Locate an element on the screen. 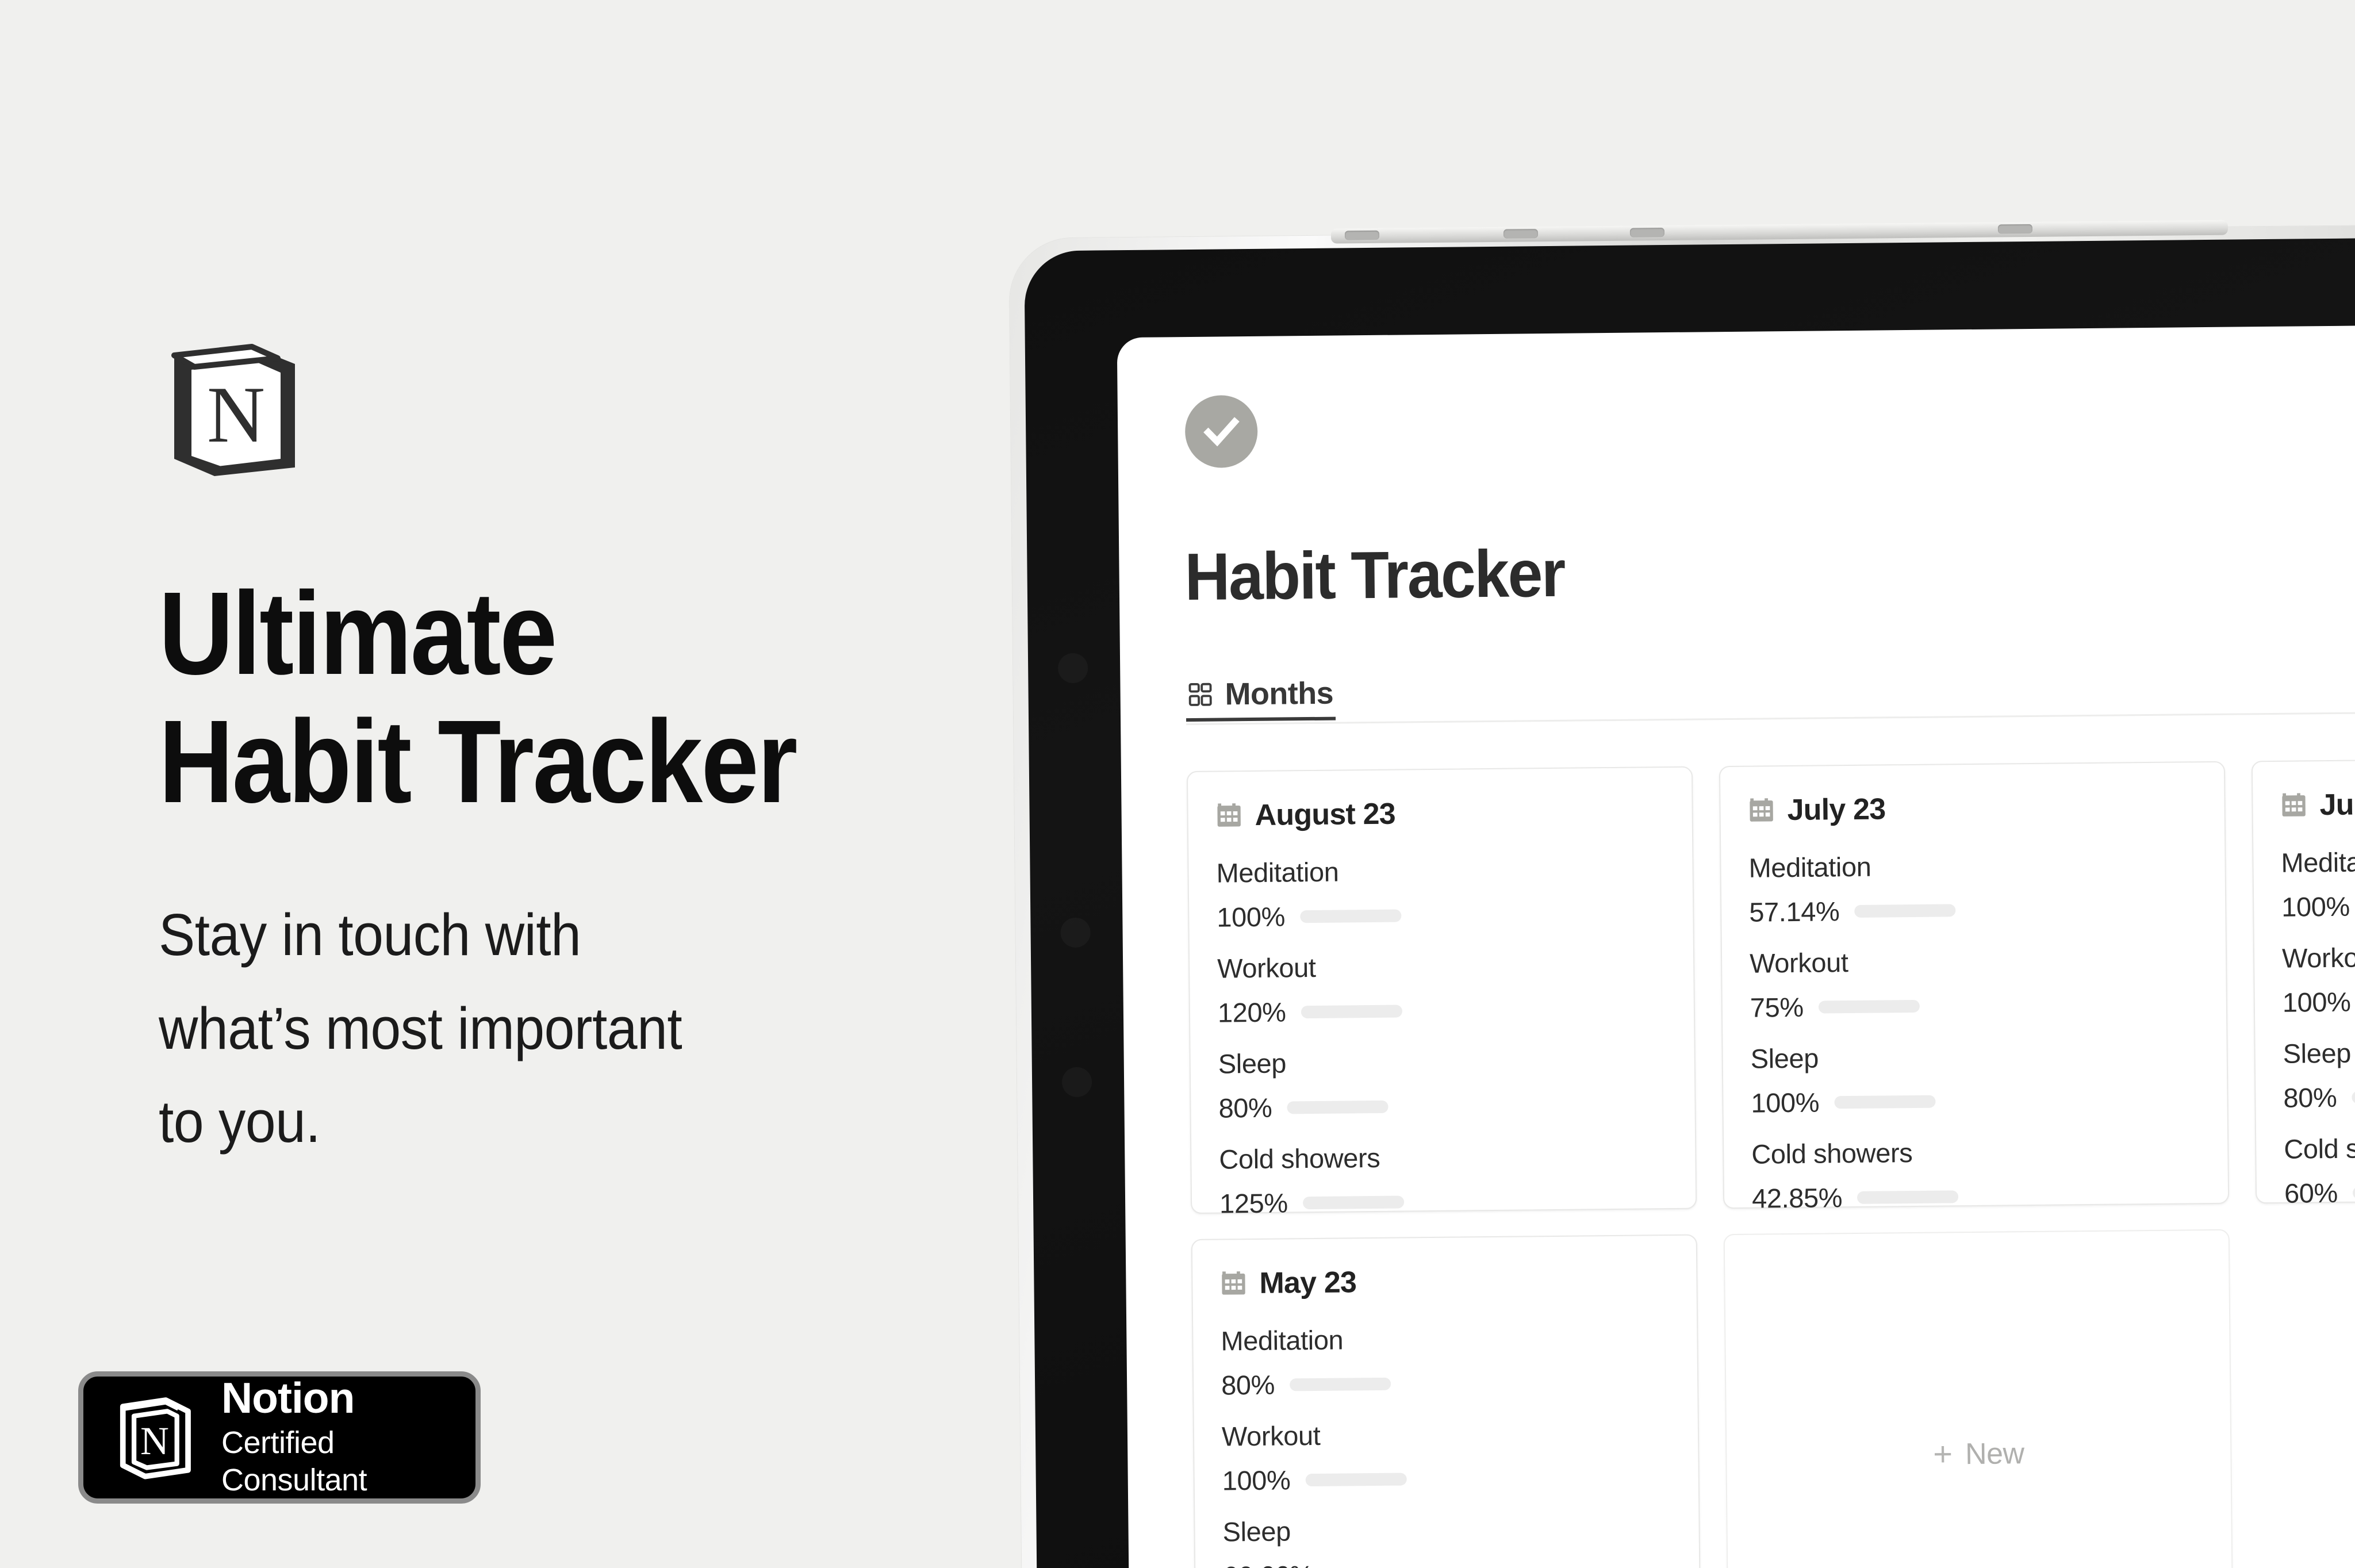 This screenshot has height=1568, width=2355. tab-months: Months is located at coordinates (1261, 695).